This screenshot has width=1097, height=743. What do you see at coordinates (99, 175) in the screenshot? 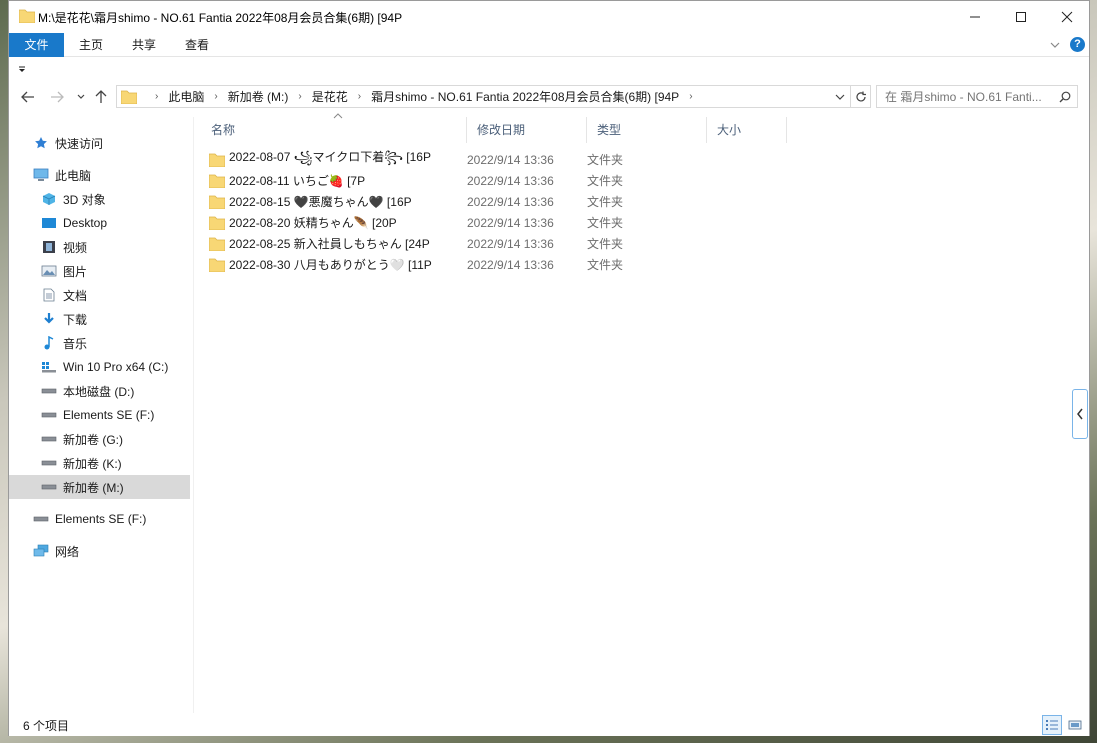
I see `nav-this-pc: 此电脑` at bounding box center [99, 175].